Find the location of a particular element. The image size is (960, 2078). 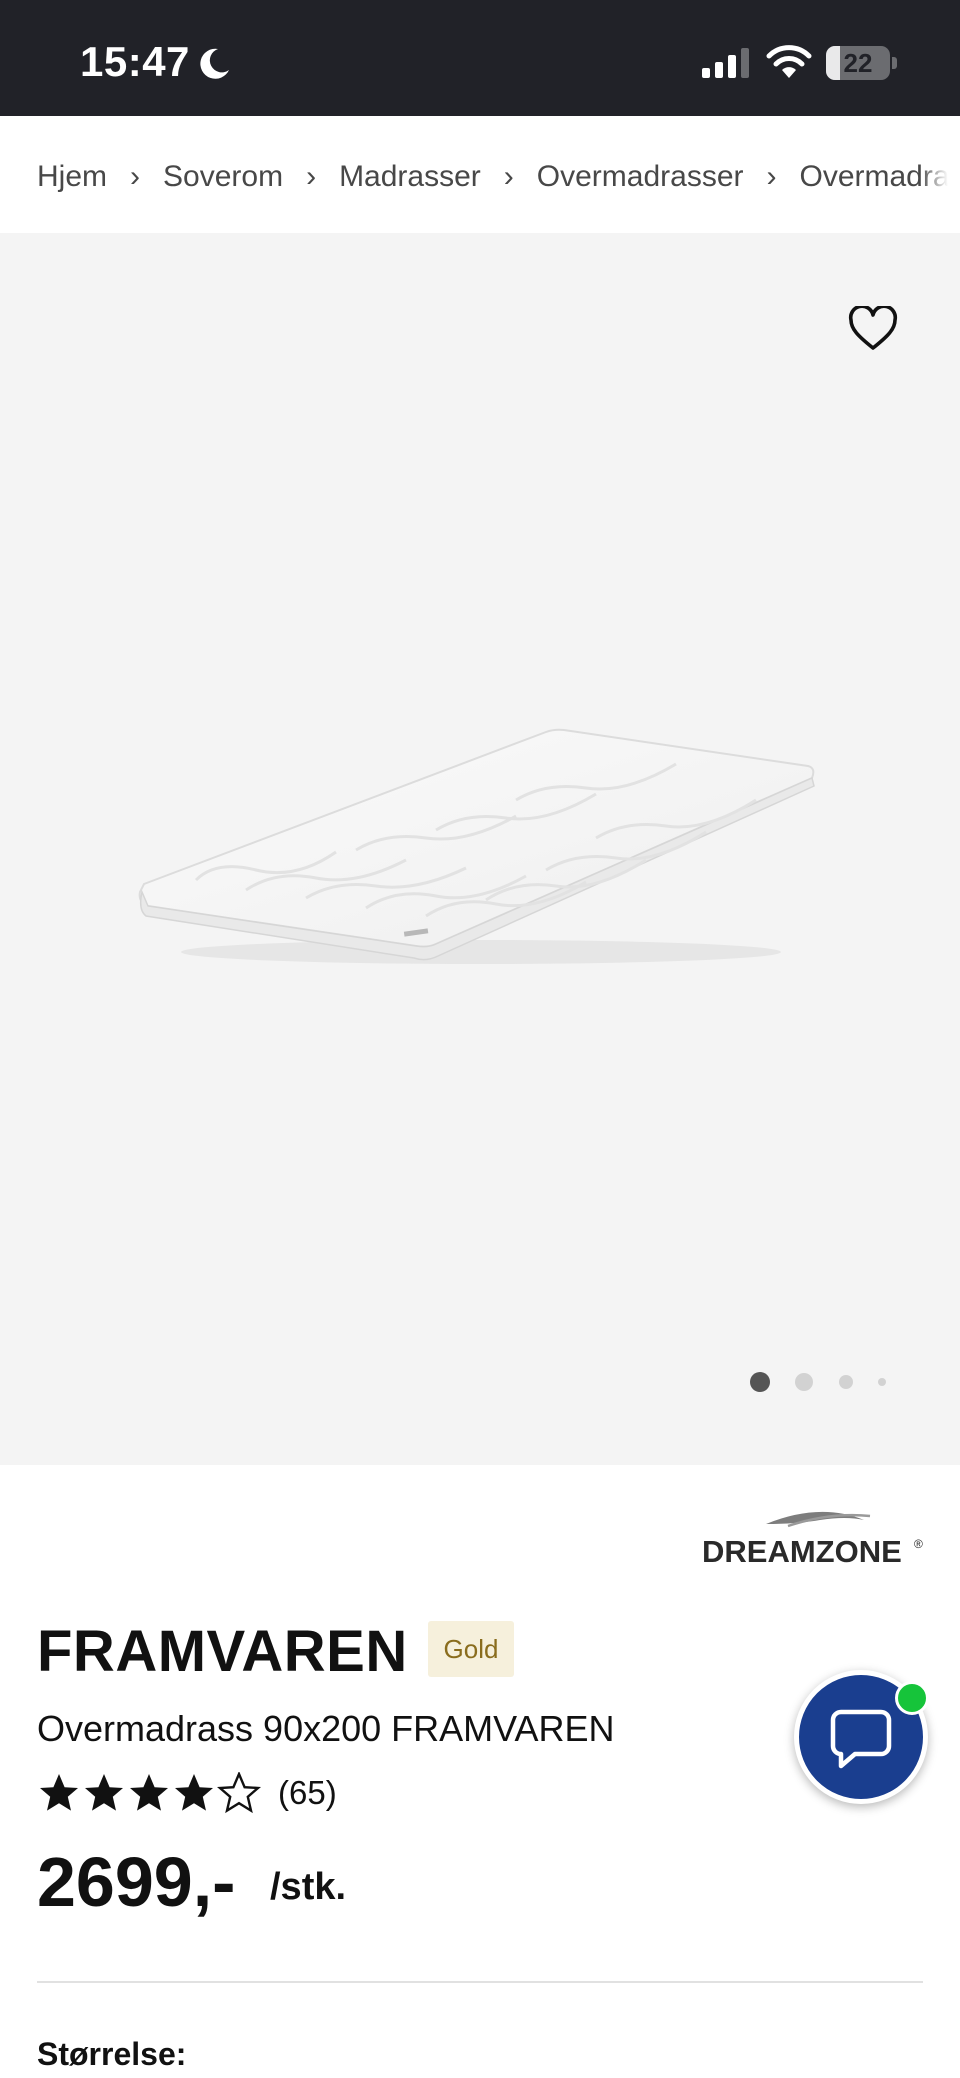

gallery-pagination is located at coordinates (480, 1382).